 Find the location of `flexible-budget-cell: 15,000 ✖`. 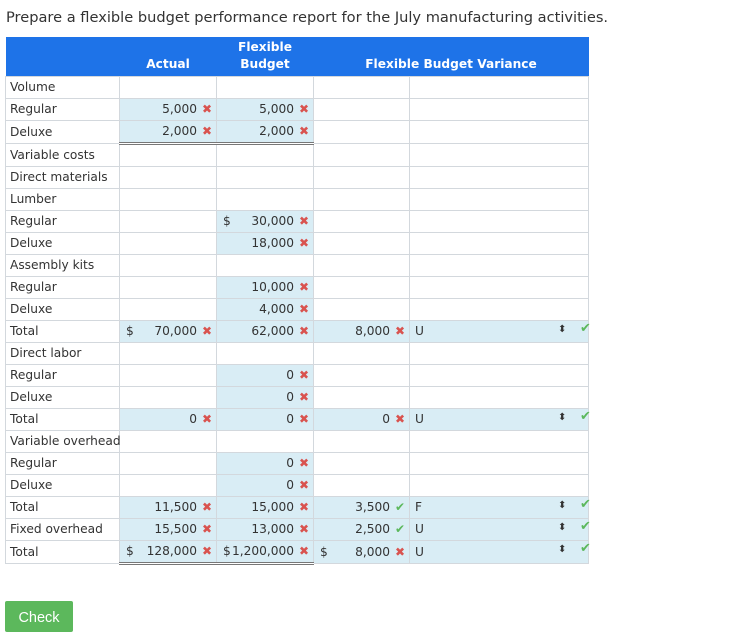

flexible-budget-cell: 15,000 ✖ is located at coordinates (265, 507).